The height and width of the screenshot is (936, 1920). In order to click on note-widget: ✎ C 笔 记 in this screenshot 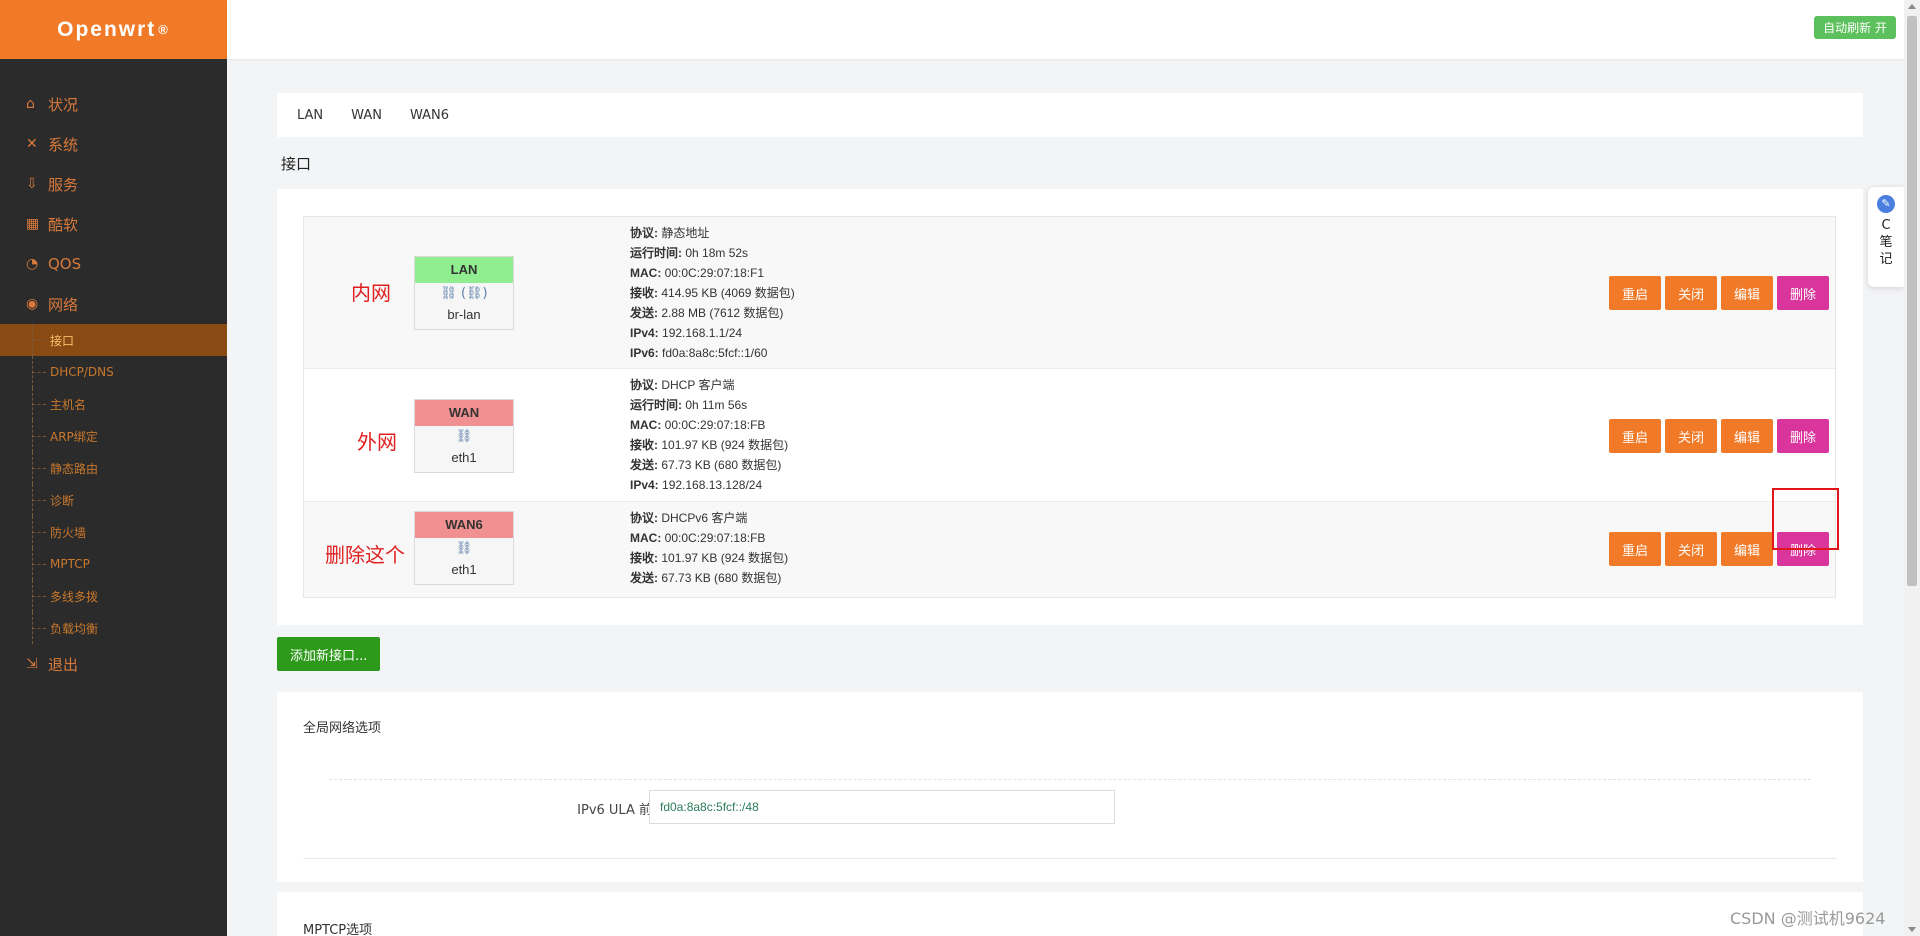, I will do `click(1886, 237)`.